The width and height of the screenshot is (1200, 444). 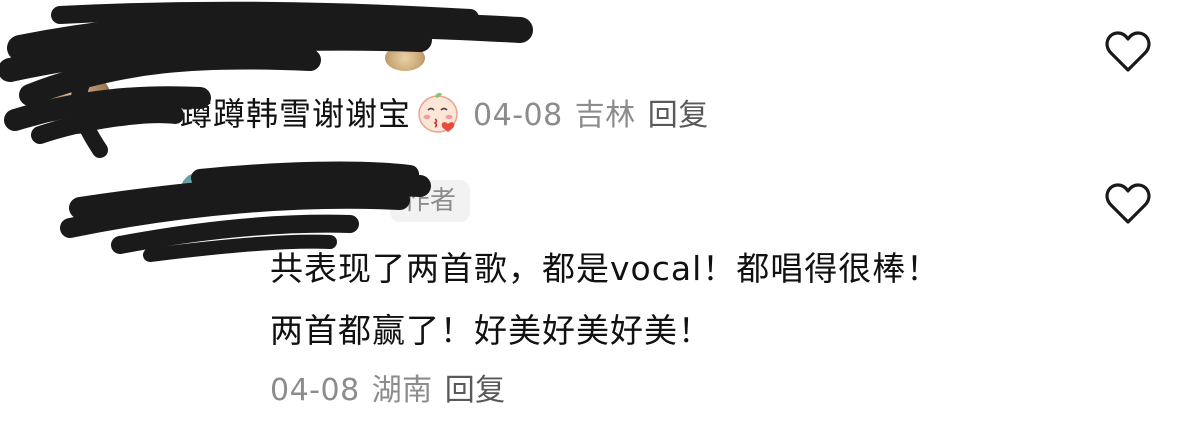 What do you see at coordinates (438, 112) in the screenshot?
I see `kissing-face-emoji-icon` at bounding box center [438, 112].